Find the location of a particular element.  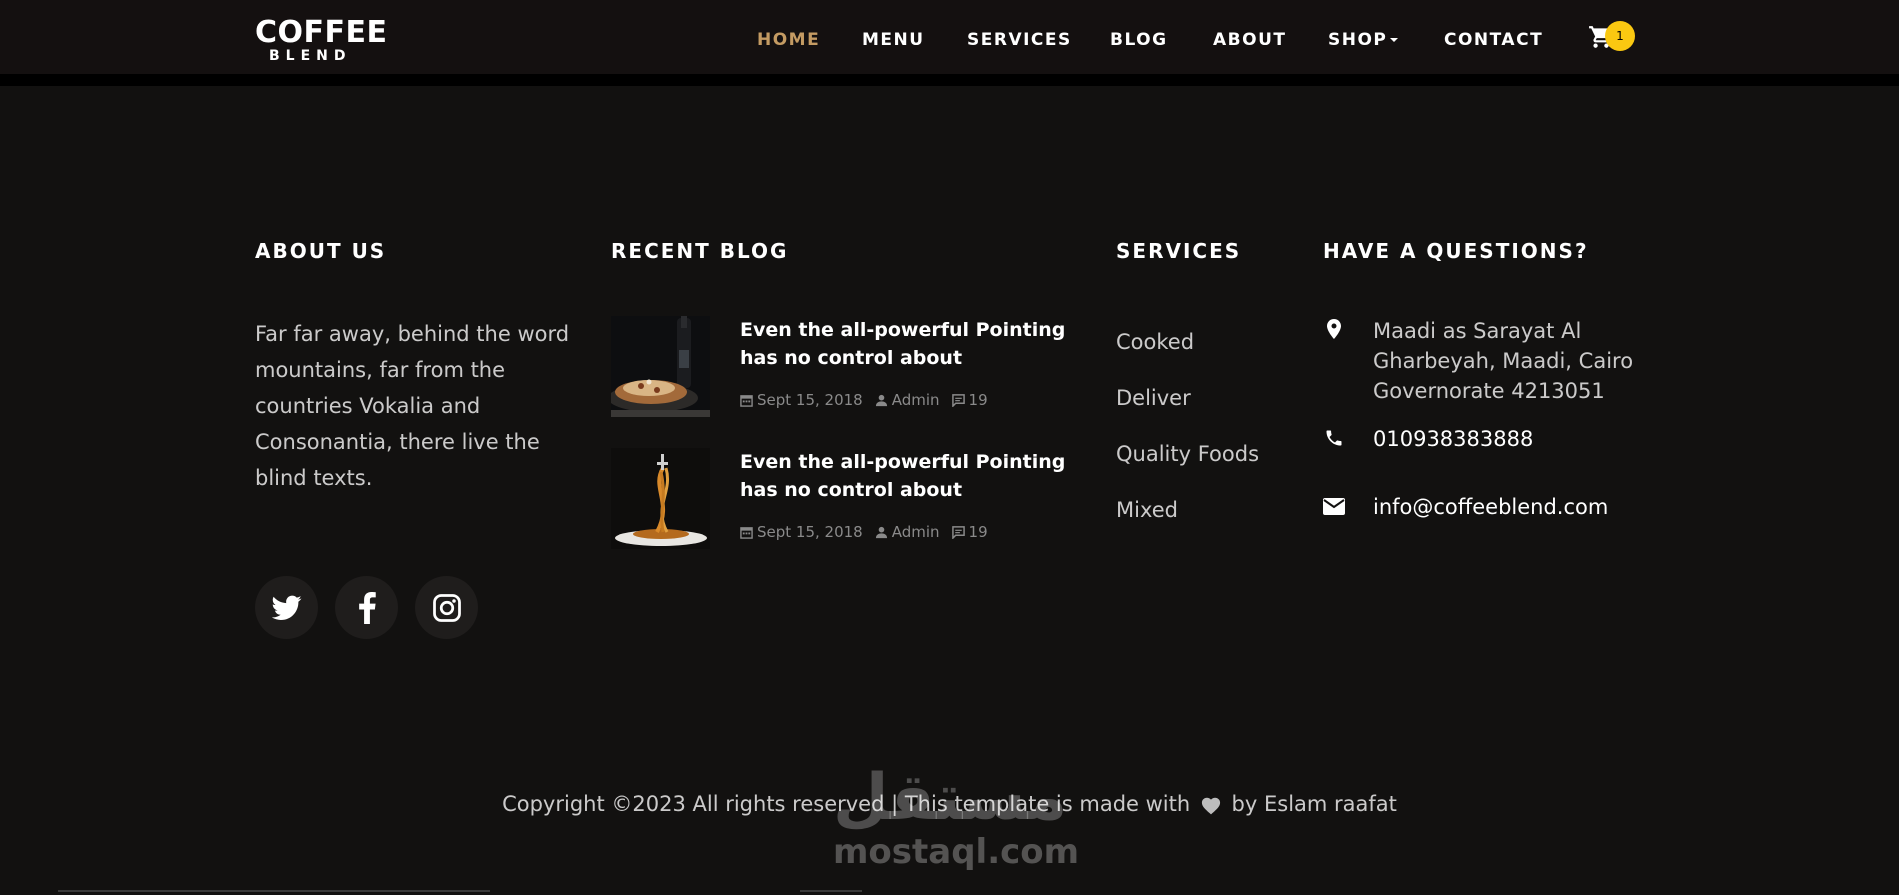

about-title: ABOUT US is located at coordinates (321, 251).